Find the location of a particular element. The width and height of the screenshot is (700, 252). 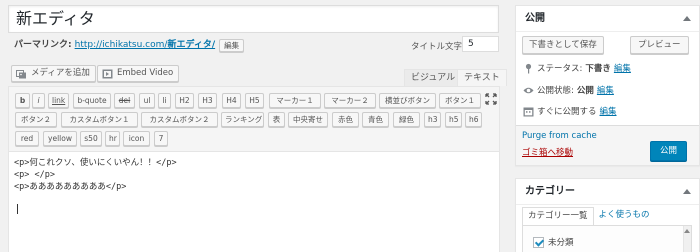

qt-side-buttons-button: 横並びボタン is located at coordinates (407, 100).